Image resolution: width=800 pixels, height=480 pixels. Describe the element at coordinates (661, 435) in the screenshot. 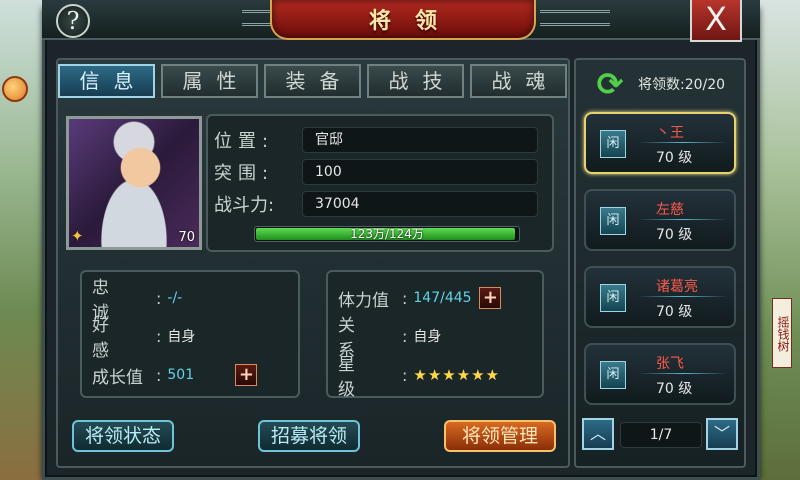

I see `page-indicator: 1/7` at that location.